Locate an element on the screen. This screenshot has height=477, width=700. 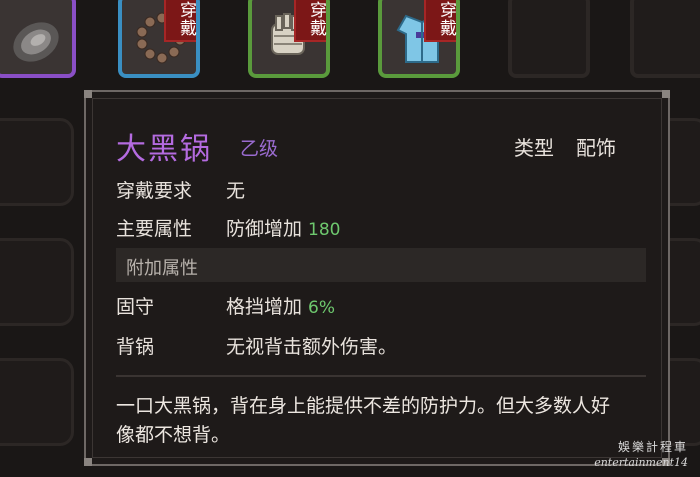
extra-attribute-label: 背锅 is located at coordinates (135, 347).